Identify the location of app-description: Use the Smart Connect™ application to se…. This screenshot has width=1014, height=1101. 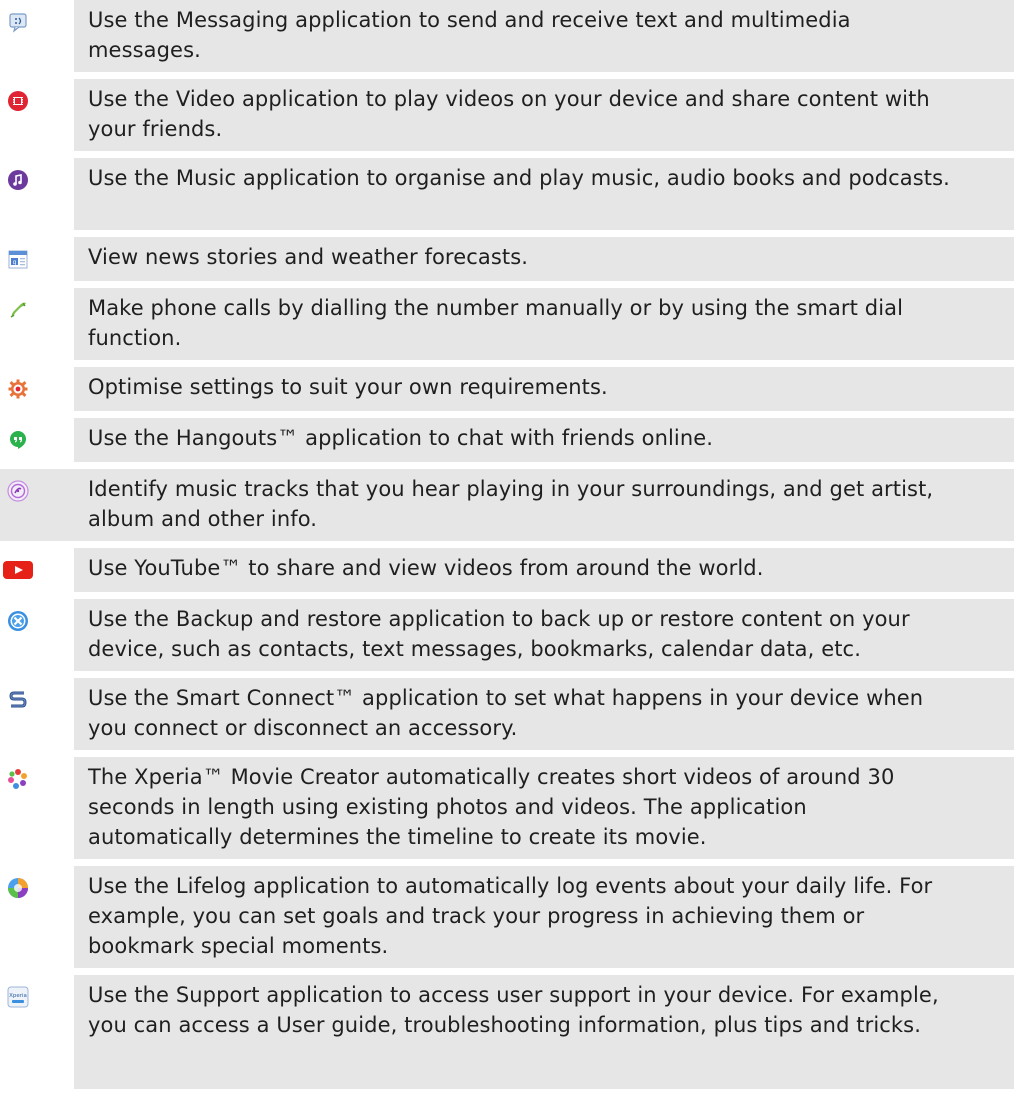
(506, 713).